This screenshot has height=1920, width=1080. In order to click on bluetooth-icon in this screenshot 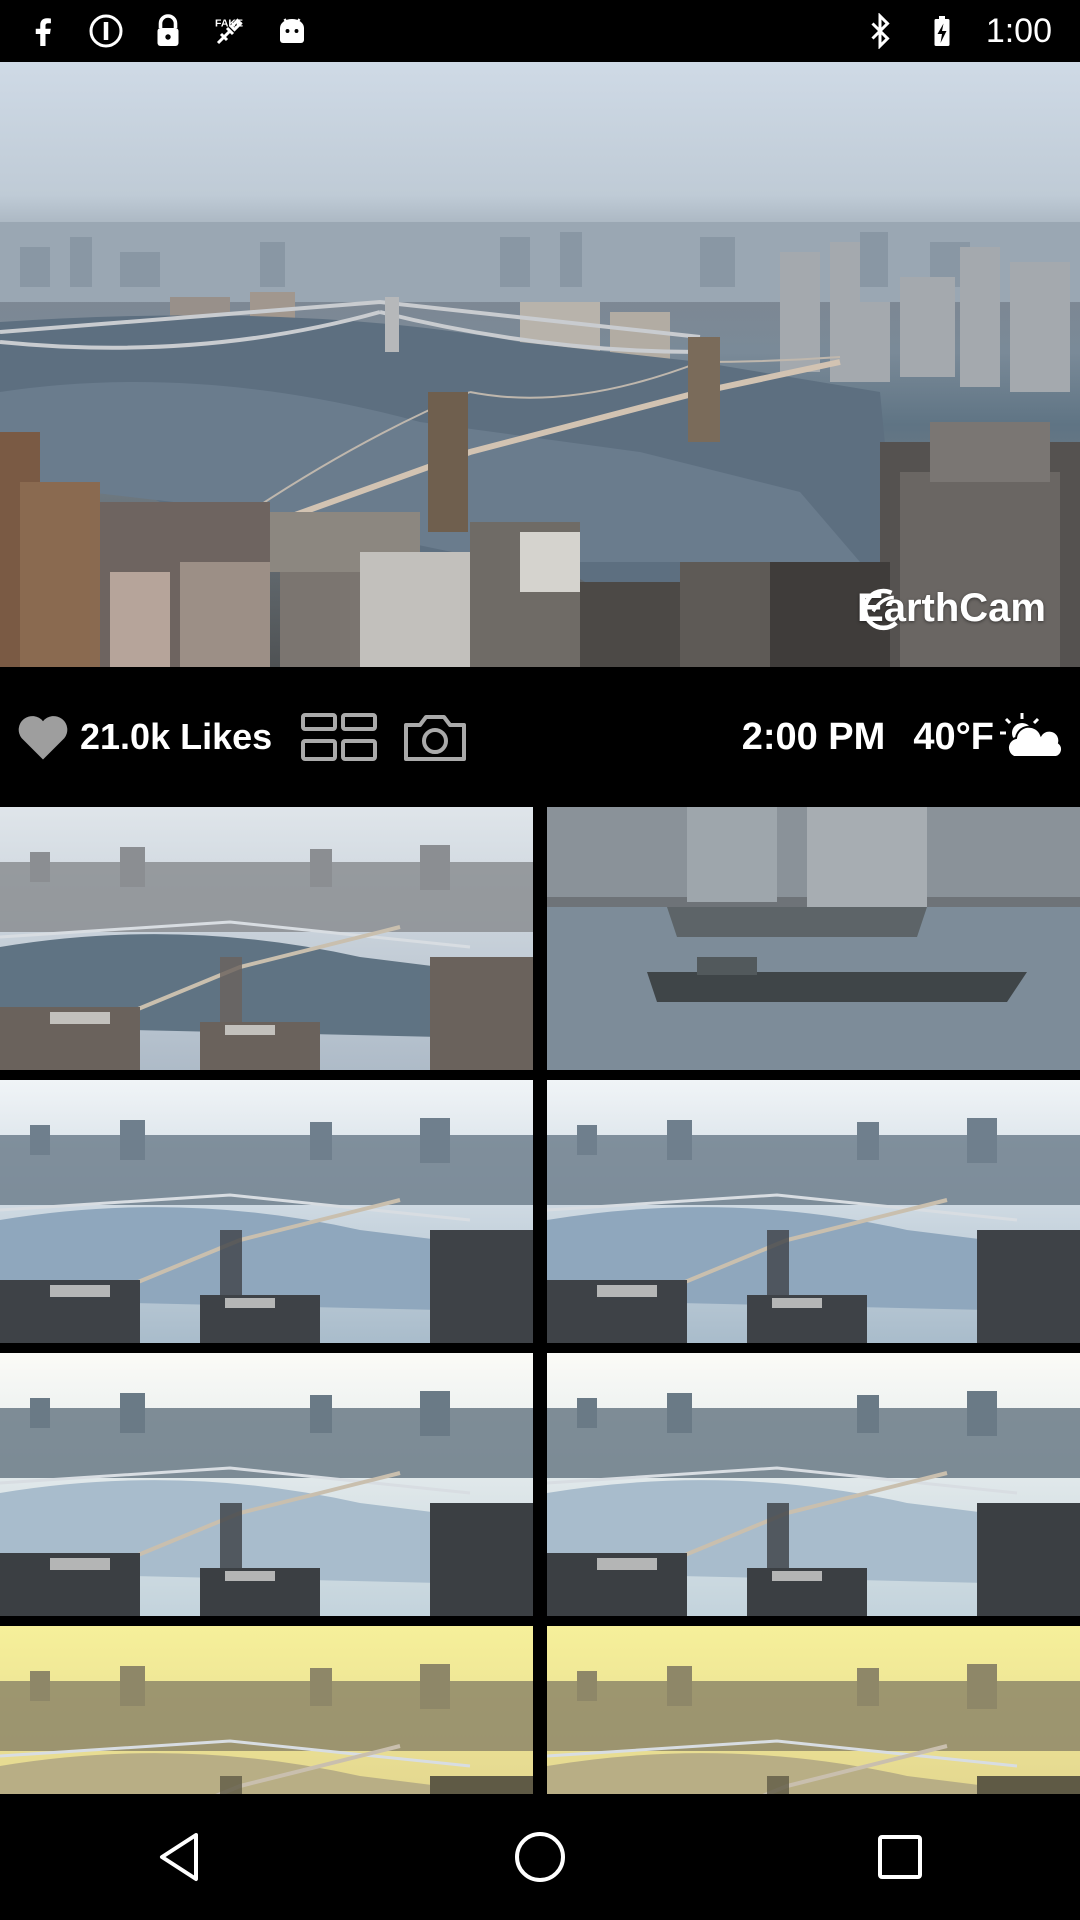, I will do `click(880, 31)`.